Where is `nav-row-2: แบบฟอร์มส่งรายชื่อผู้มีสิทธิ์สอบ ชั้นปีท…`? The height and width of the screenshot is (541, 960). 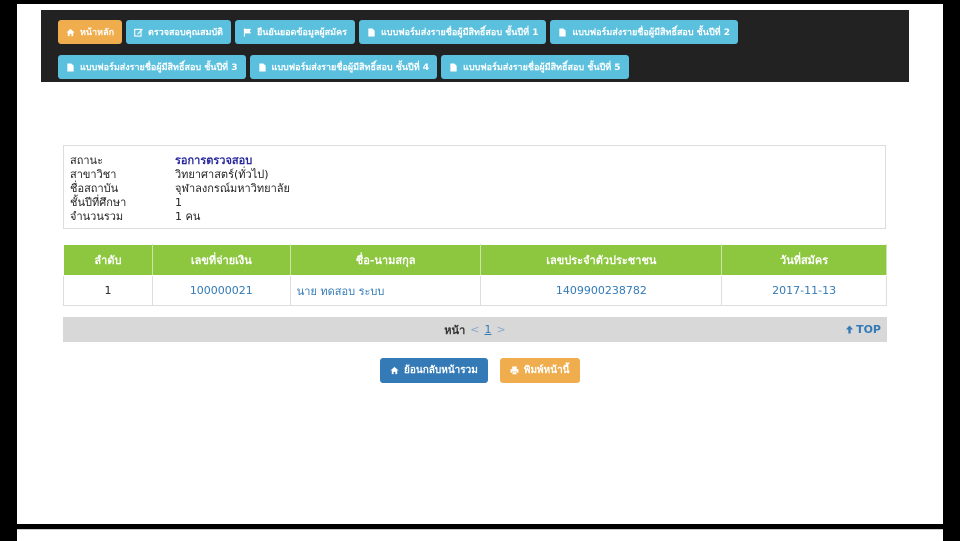 nav-row-2: แบบฟอร์มส่งรายชื่อผู้มีสิทธิ์สอบ ชั้นปีท… is located at coordinates (343, 67).